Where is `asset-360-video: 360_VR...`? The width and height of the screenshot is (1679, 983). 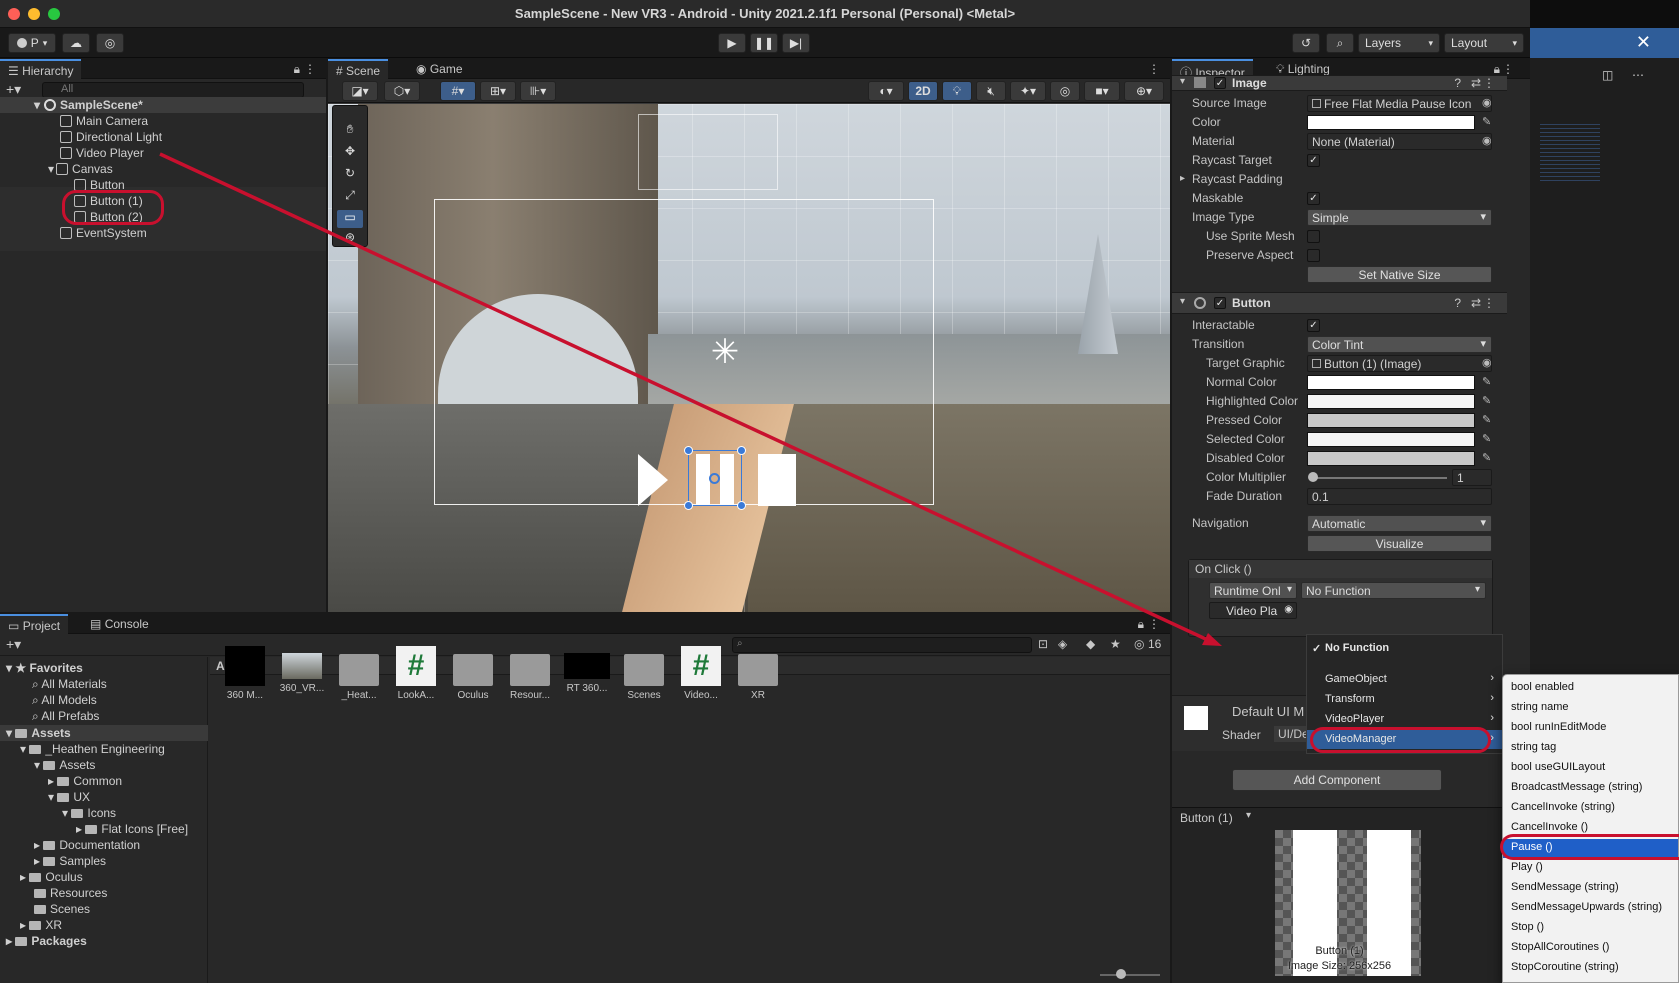
asset-360-video: 360_VR... is located at coordinates (302, 670).